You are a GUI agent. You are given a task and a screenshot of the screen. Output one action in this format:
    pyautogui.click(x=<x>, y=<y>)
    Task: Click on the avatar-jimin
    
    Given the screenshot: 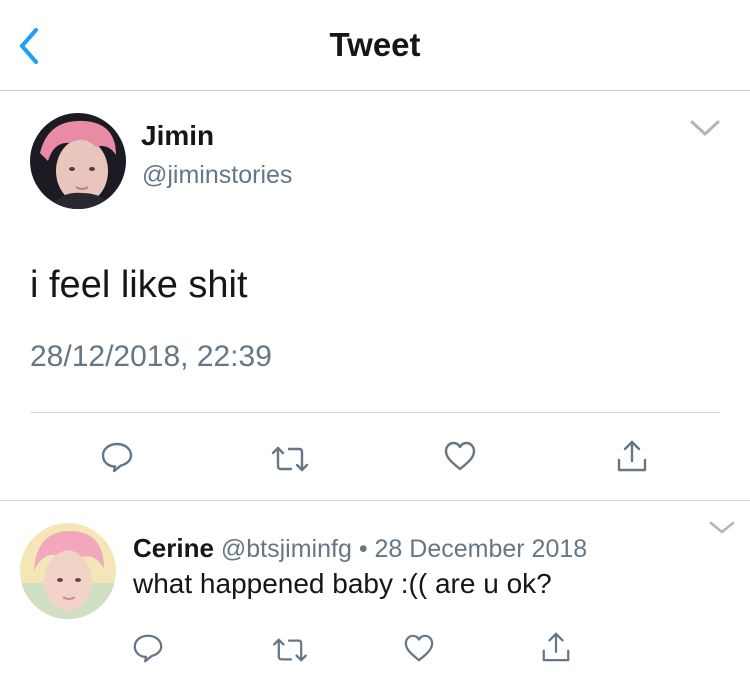 What is the action you would take?
    pyautogui.click(x=78, y=161)
    